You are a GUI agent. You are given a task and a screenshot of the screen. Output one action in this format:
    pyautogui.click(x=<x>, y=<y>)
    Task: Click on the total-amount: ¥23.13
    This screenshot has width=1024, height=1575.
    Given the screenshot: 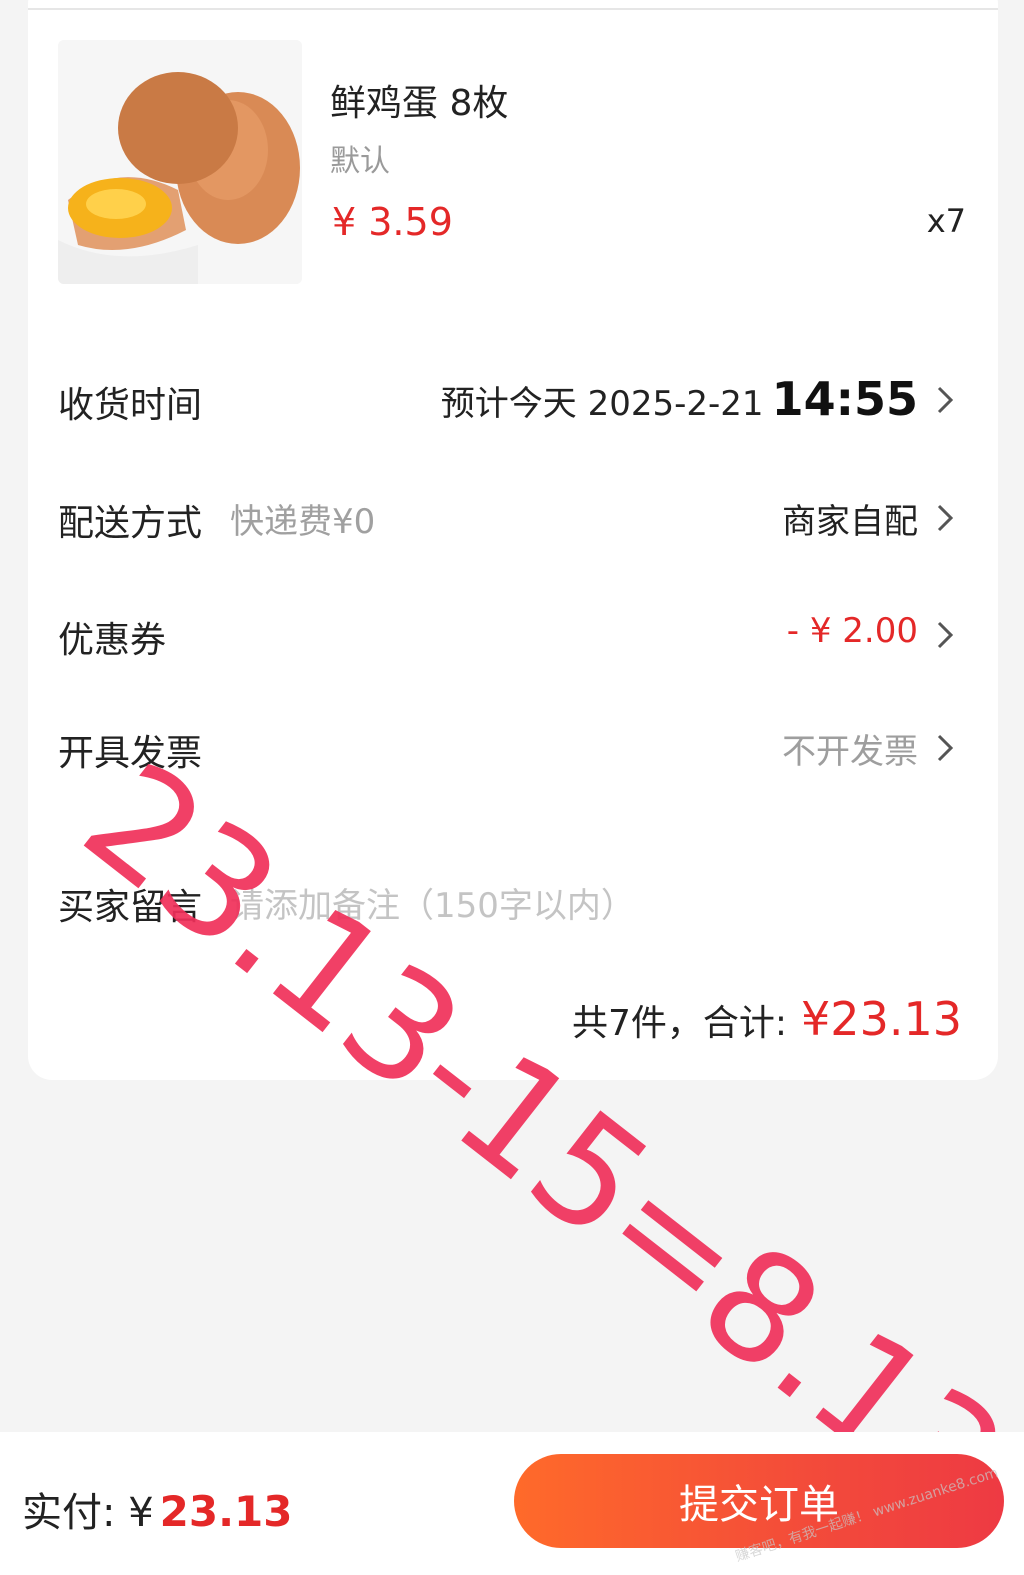 What is the action you would take?
    pyautogui.click(x=881, y=1019)
    